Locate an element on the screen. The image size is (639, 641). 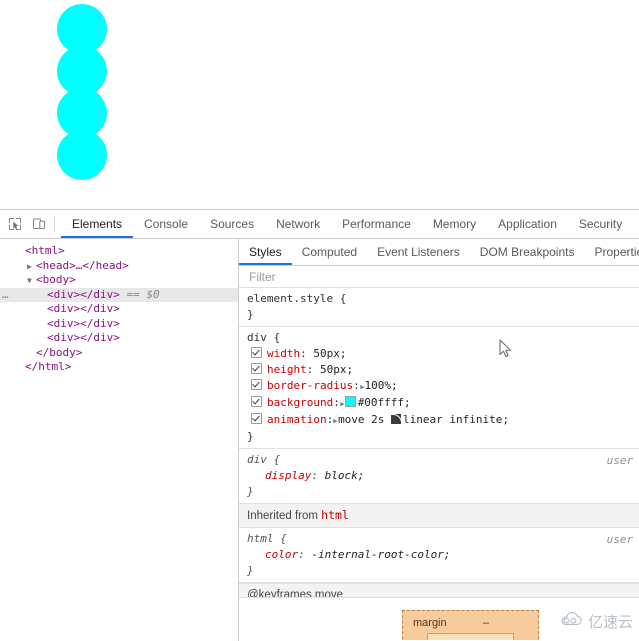
css-declaration: width: 50px; is located at coordinates (440, 354).